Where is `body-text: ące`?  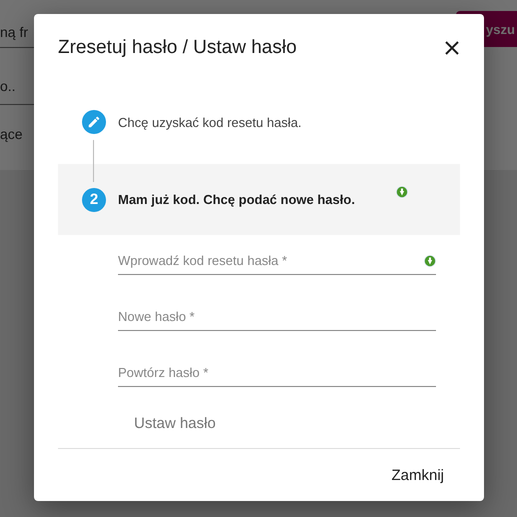
body-text: ące is located at coordinates (11, 134).